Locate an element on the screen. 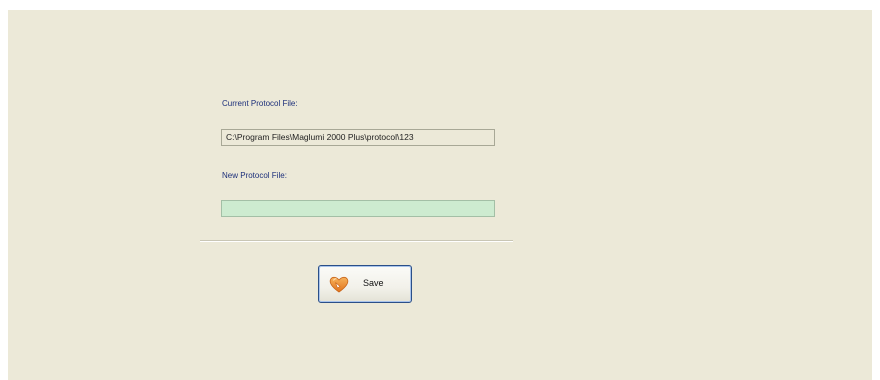 Image resolution: width=880 pixels, height=380 pixels. save-button-label: Save is located at coordinates (373, 283).